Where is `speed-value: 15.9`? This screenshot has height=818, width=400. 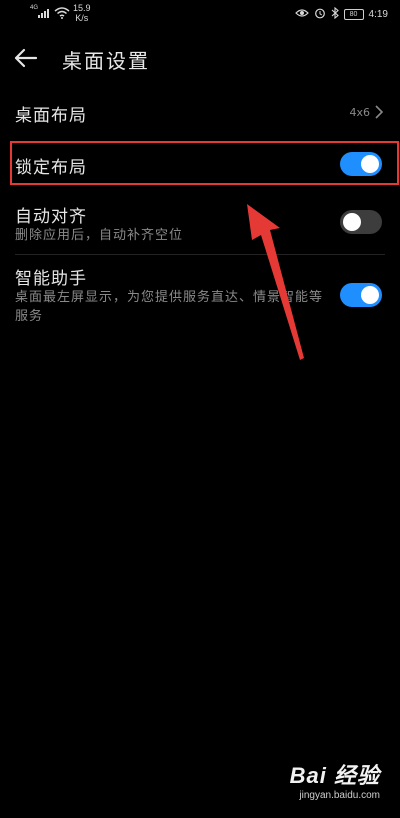
speed-value: 15.9 is located at coordinates (82, 8).